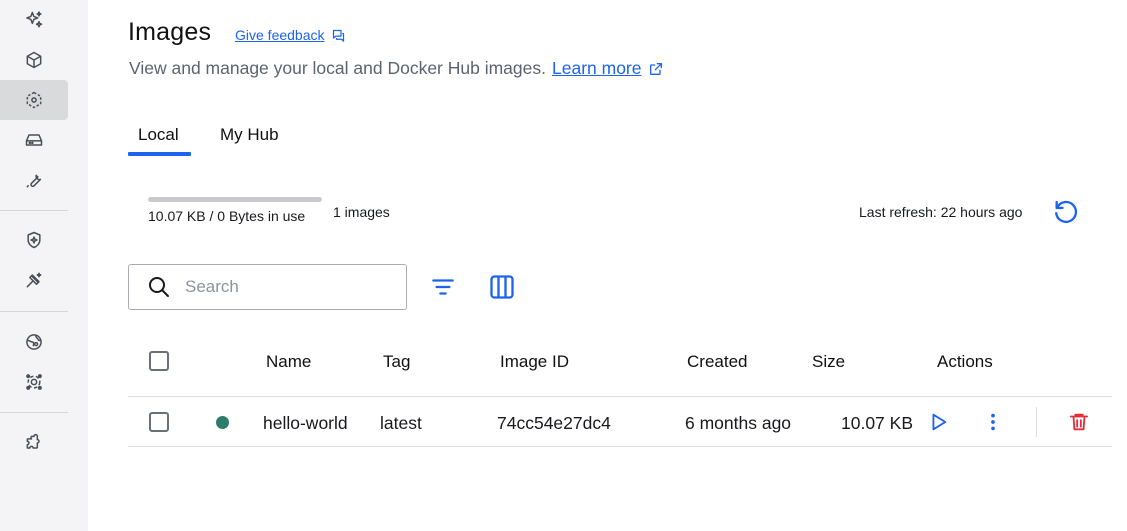 The width and height of the screenshot is (1127, 531). What do you see at coordinates (227, 216) in the screenshot?
I see `disk-usage-text: 10.07 KB / 0 Bytes in use` at bounding box center [227, 216].